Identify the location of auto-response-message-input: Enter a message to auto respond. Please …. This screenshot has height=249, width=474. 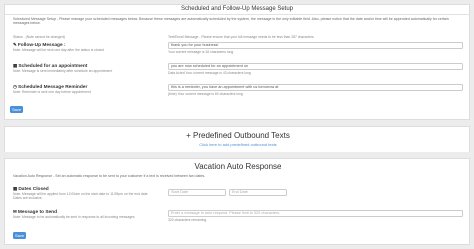
(315, 213).